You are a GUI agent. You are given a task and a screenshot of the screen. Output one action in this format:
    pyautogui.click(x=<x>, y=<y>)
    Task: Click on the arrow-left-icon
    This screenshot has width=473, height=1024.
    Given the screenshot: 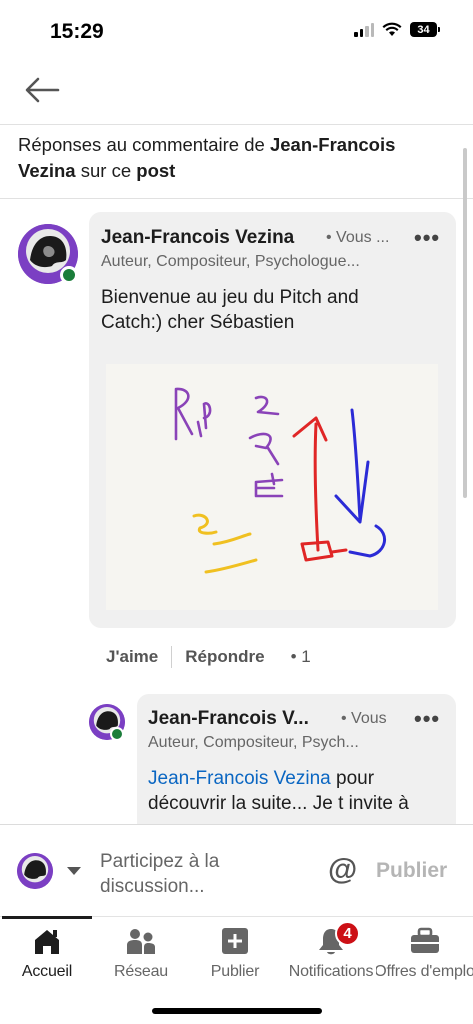 What is the action you would take?
    pyautogui.click(x=42, y=90)
    